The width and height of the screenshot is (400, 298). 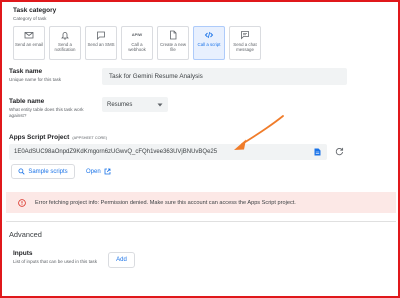 What do you see at coordinates (160, 104) in the screenshot?
I see `caret-down-icon` at bounding box center [160, 104].